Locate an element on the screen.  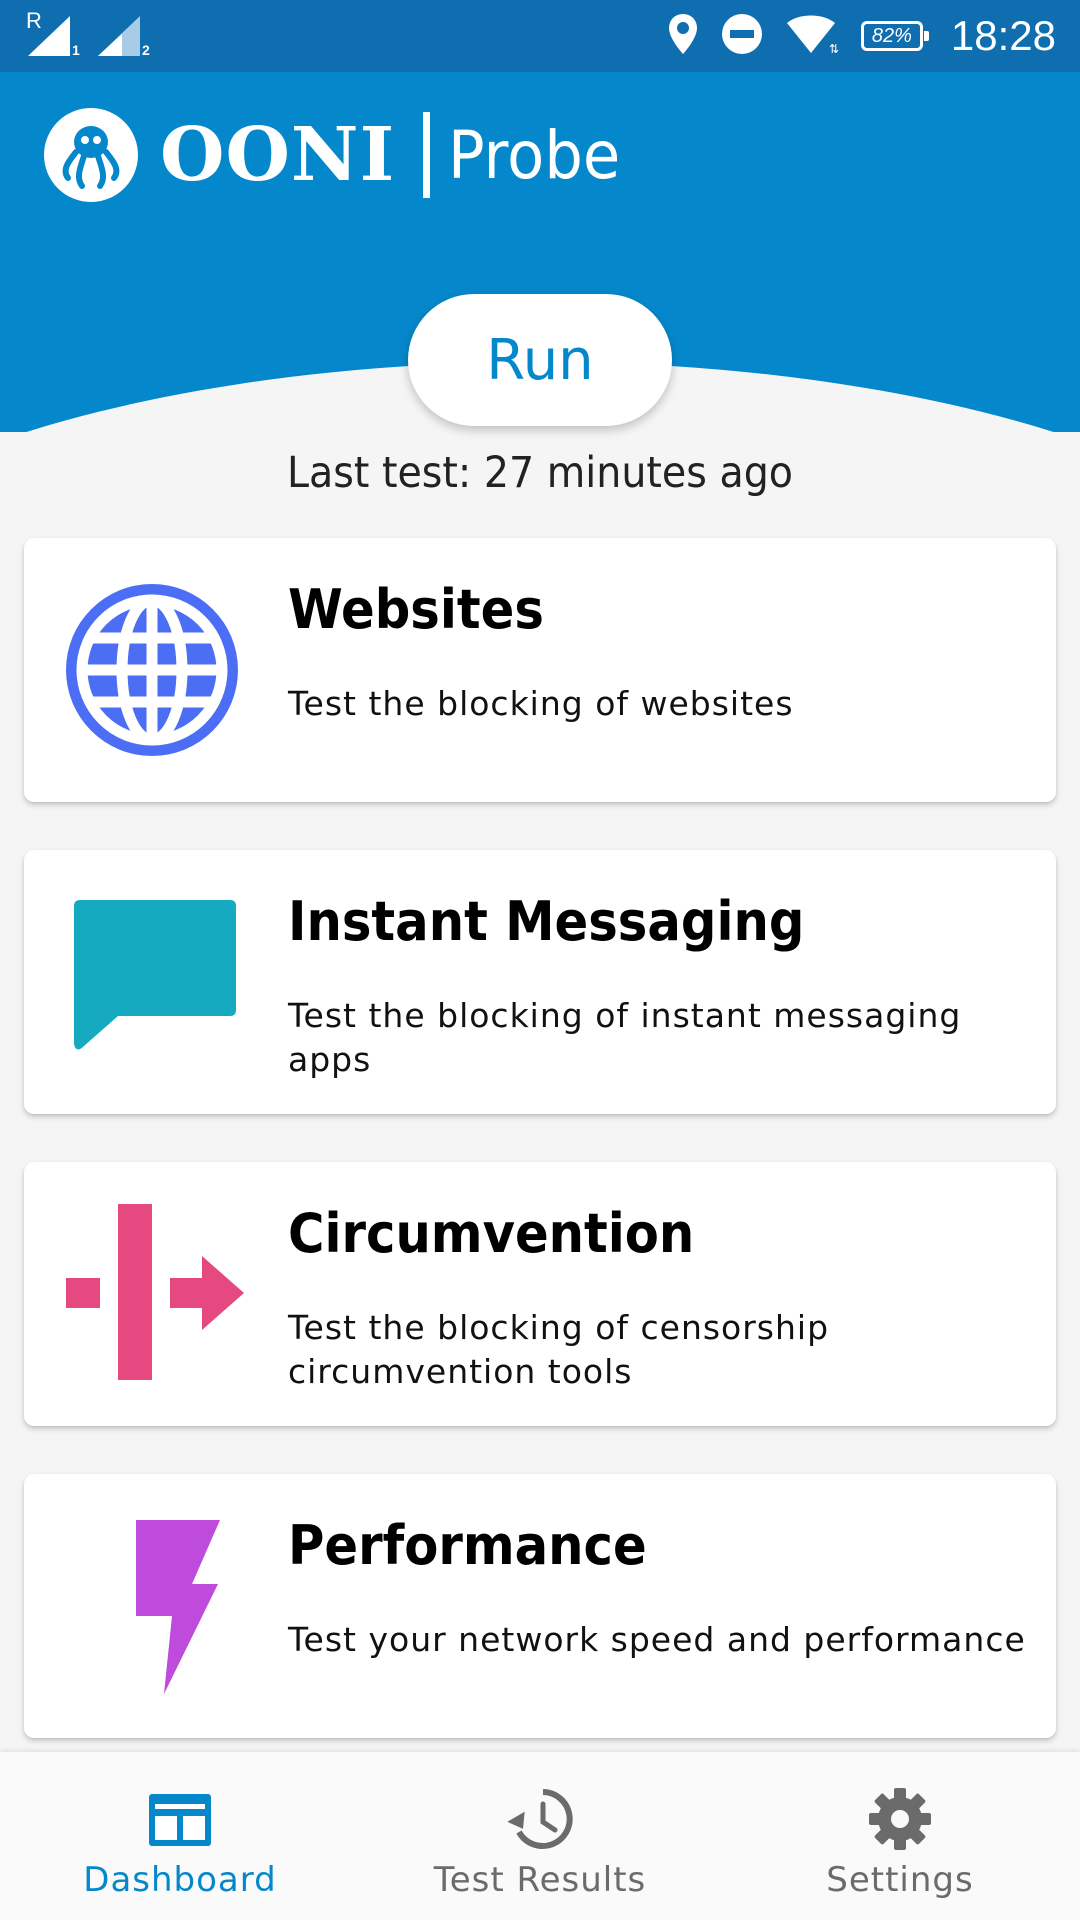
product-name: Probe is located at coordinates (534, 155).